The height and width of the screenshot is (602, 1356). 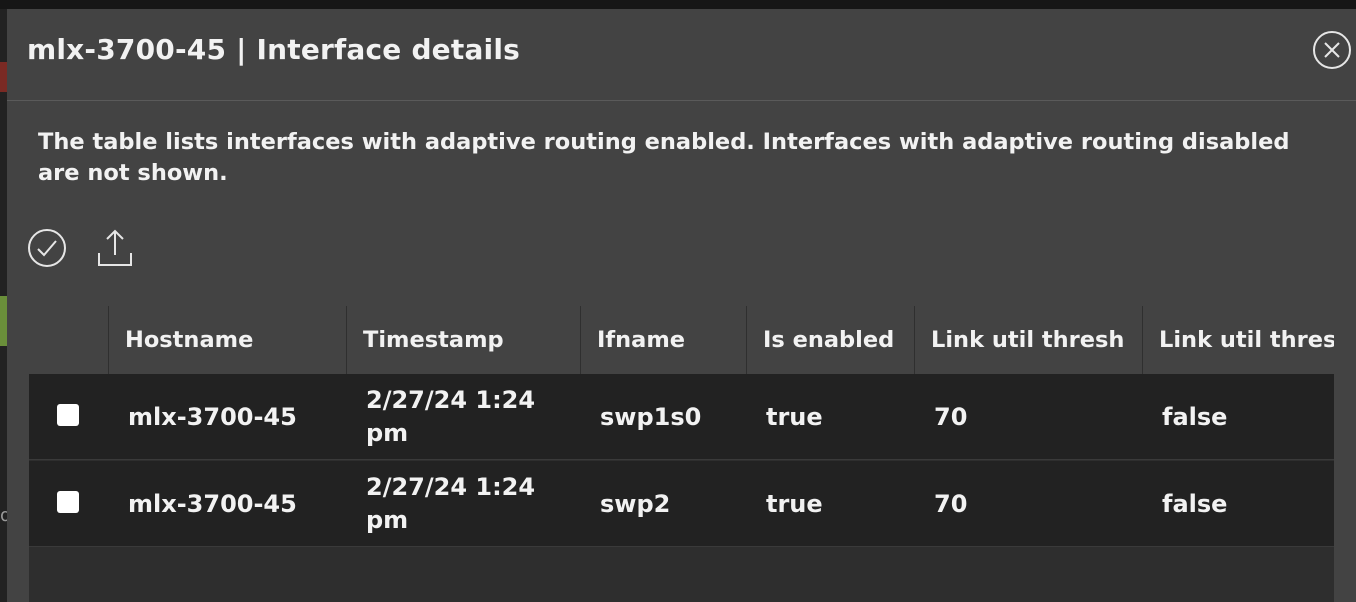 I want to click on check-circle-icon, so click(x=47, y=248).